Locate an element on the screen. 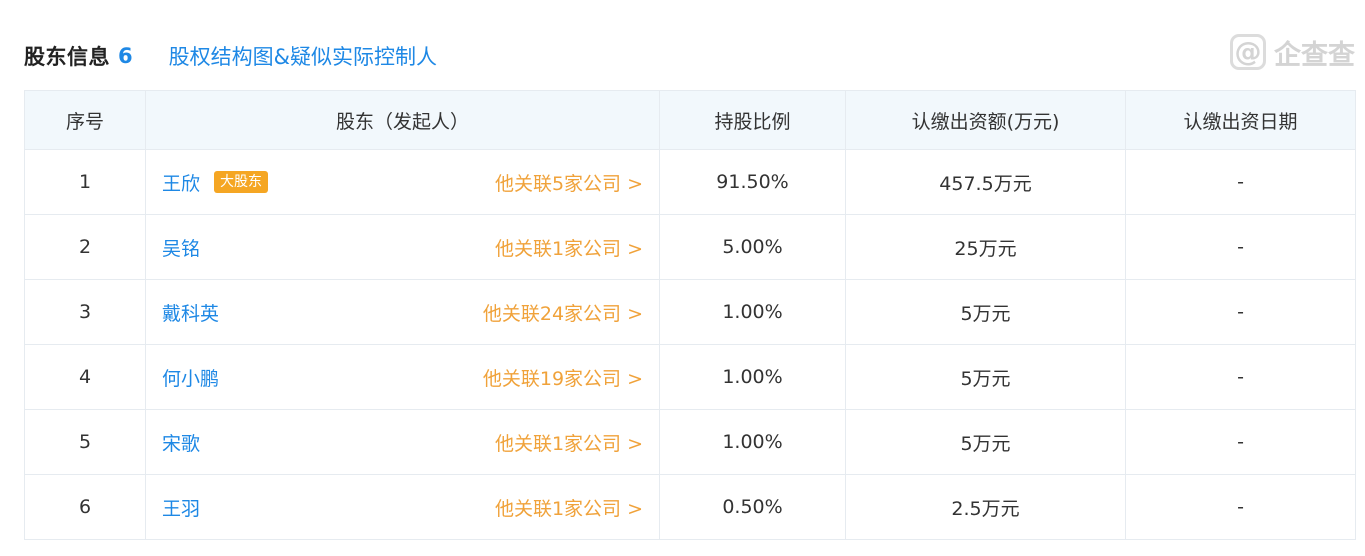 The image size is (1365, 556). shareholder-name-link: 王欣 is located at coordinates (181, 182).